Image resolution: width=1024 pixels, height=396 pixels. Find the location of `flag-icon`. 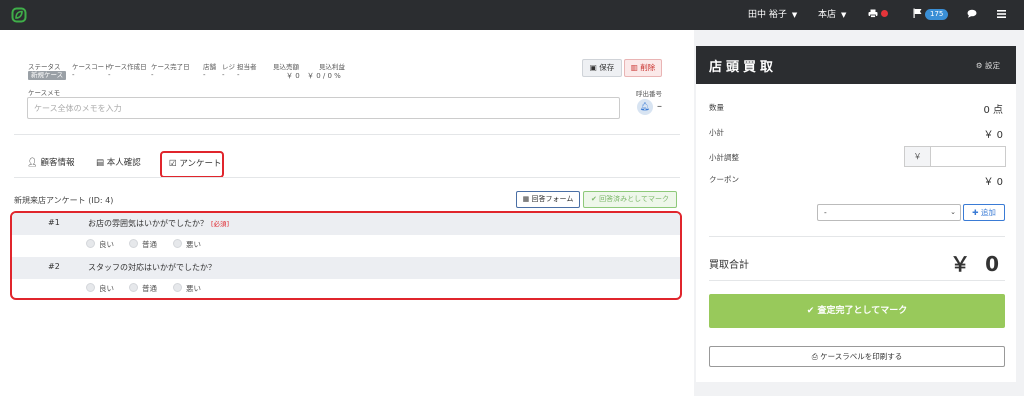

flag-icon is located at coordinates (917, 13).